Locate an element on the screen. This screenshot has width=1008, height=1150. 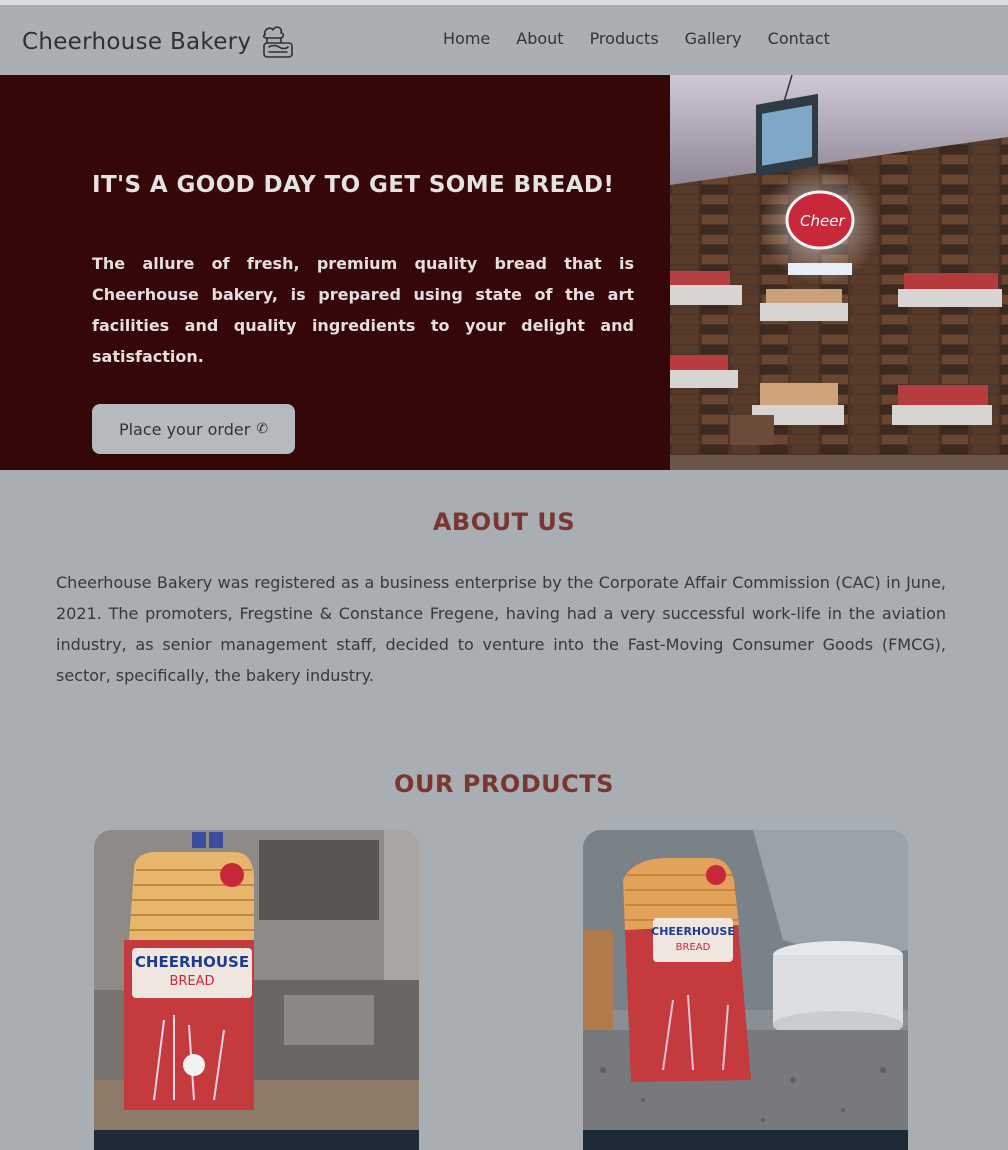
bakery-shelf-illustration: Cheer is located at coordinates (839, 272).